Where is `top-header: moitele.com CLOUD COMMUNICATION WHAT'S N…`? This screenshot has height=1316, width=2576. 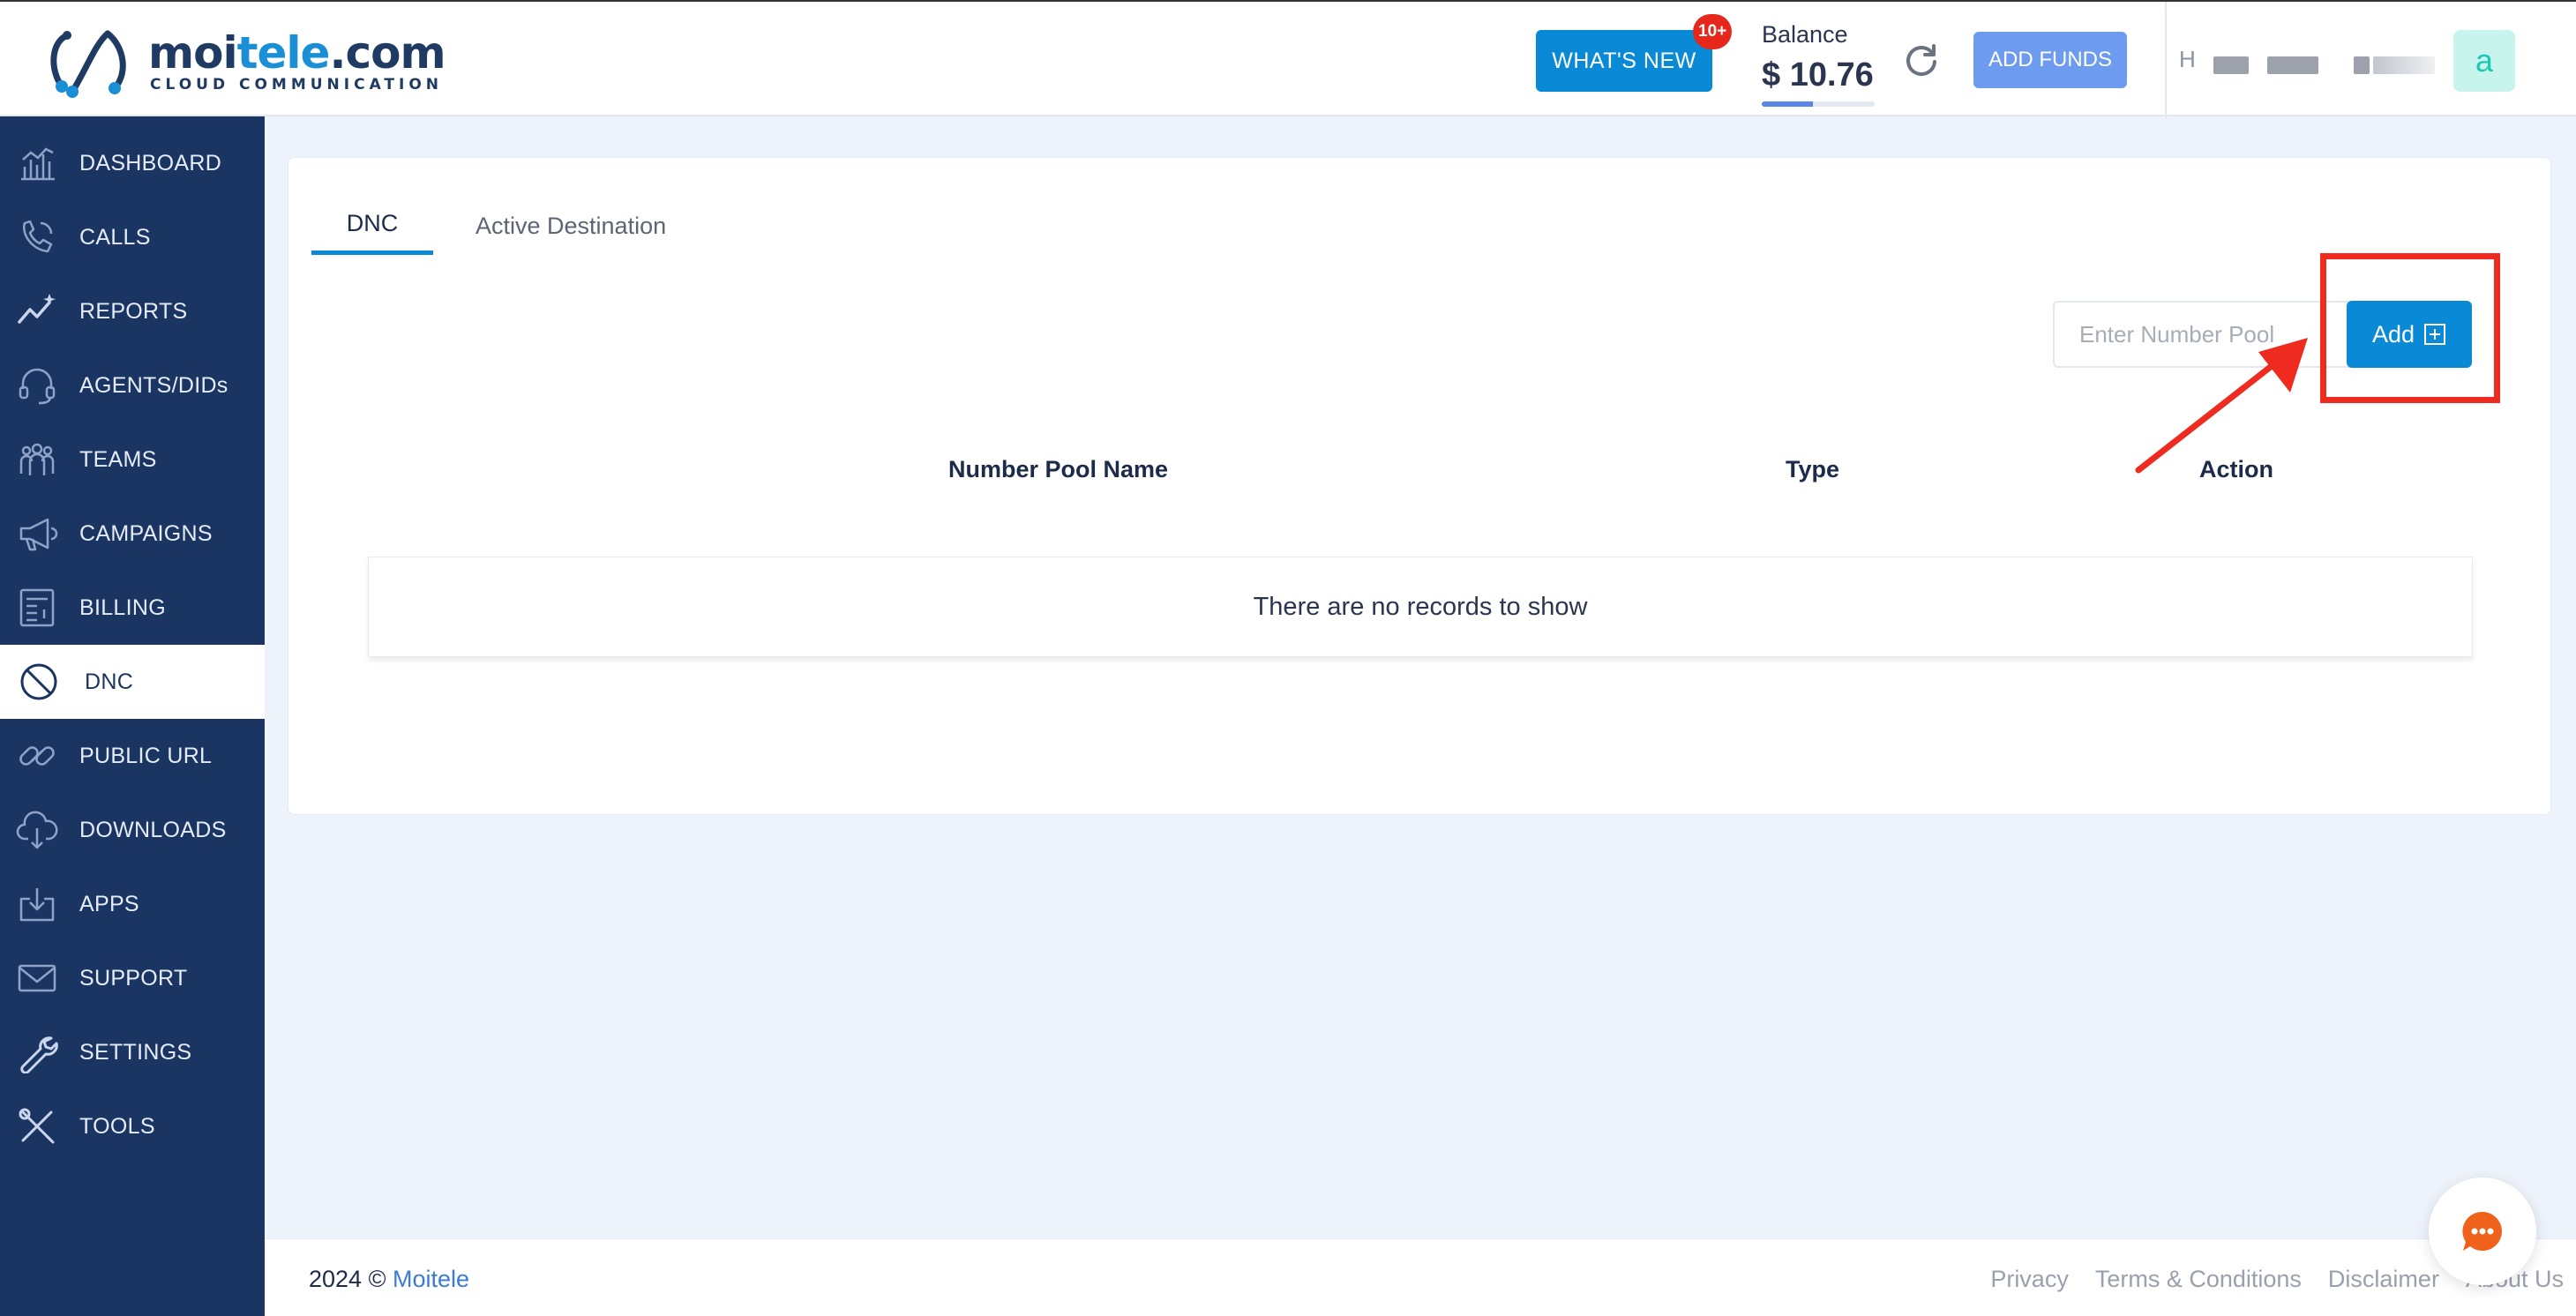 top-header: moitele.com CLOUD COMMUNICATION WHAT'S N… is located at coordinates (1288, 59).